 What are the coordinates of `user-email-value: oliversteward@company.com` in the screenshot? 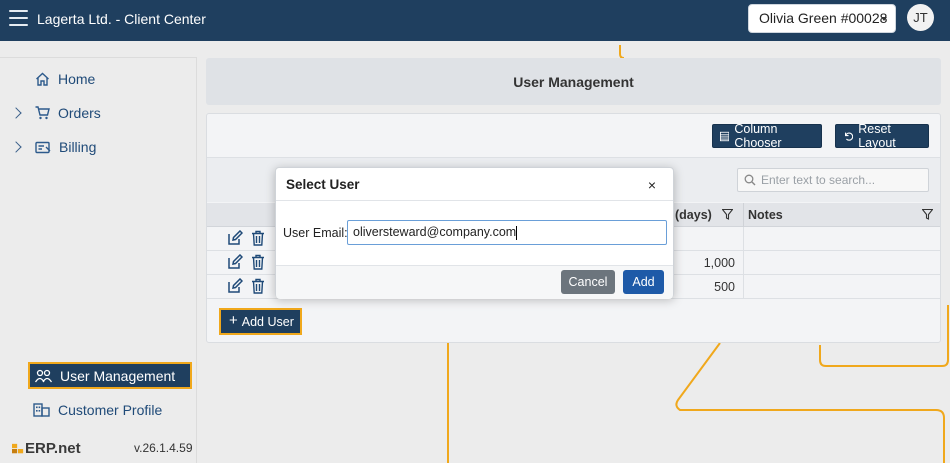 It's located at (435, 232).